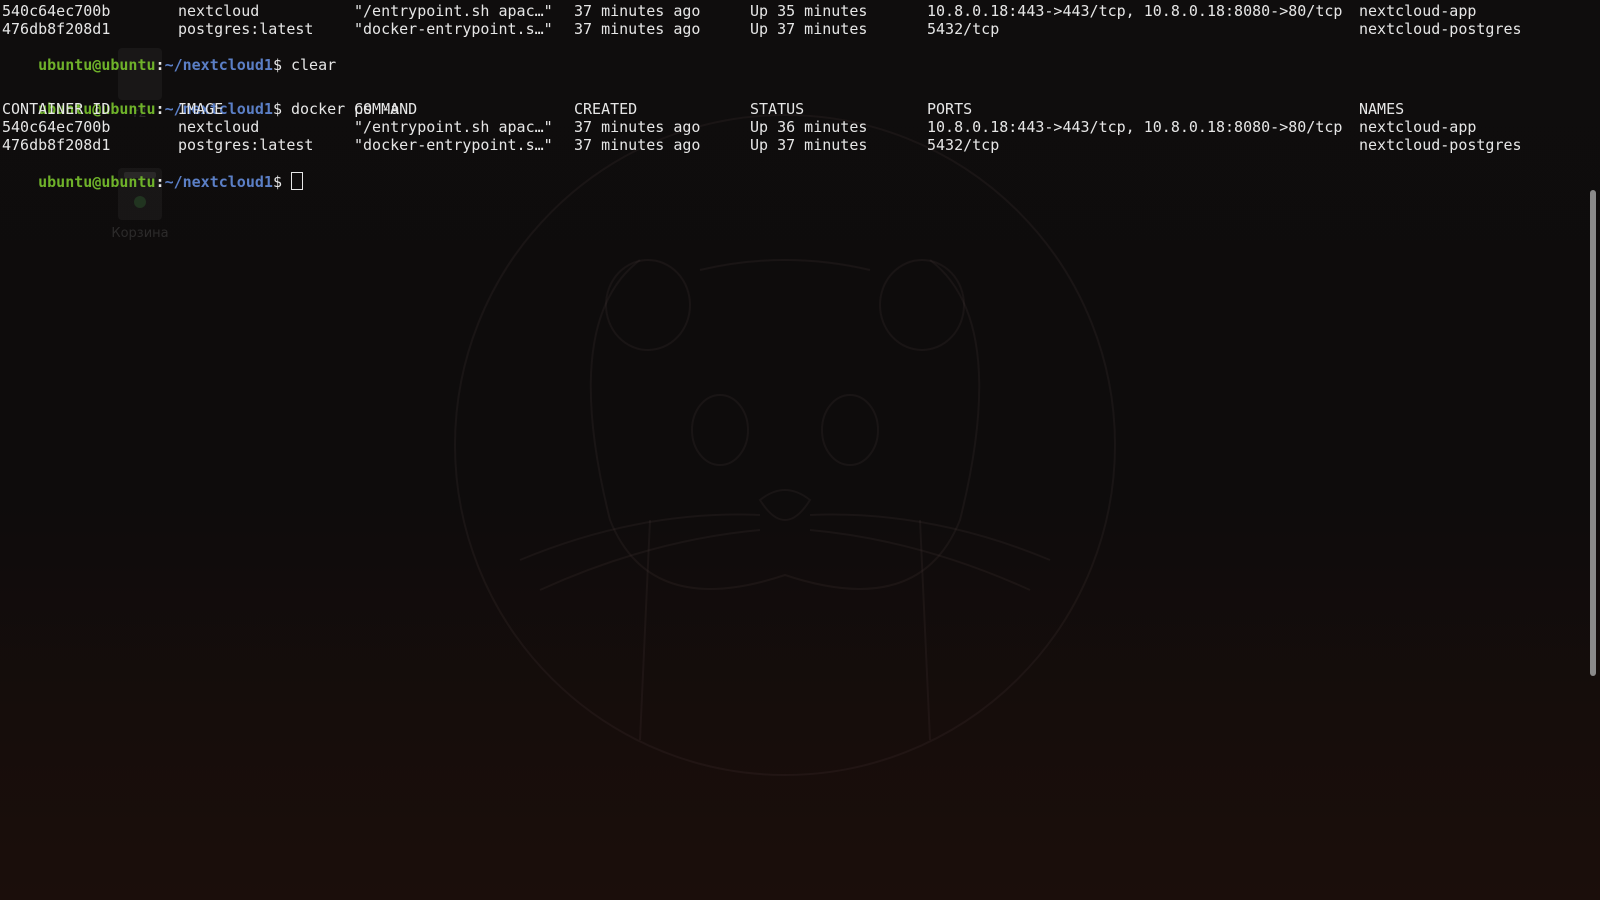  Describe the element at coordinates (809, 127) in the screenshot. I see `status-text: Up 36 minutes` at that location.